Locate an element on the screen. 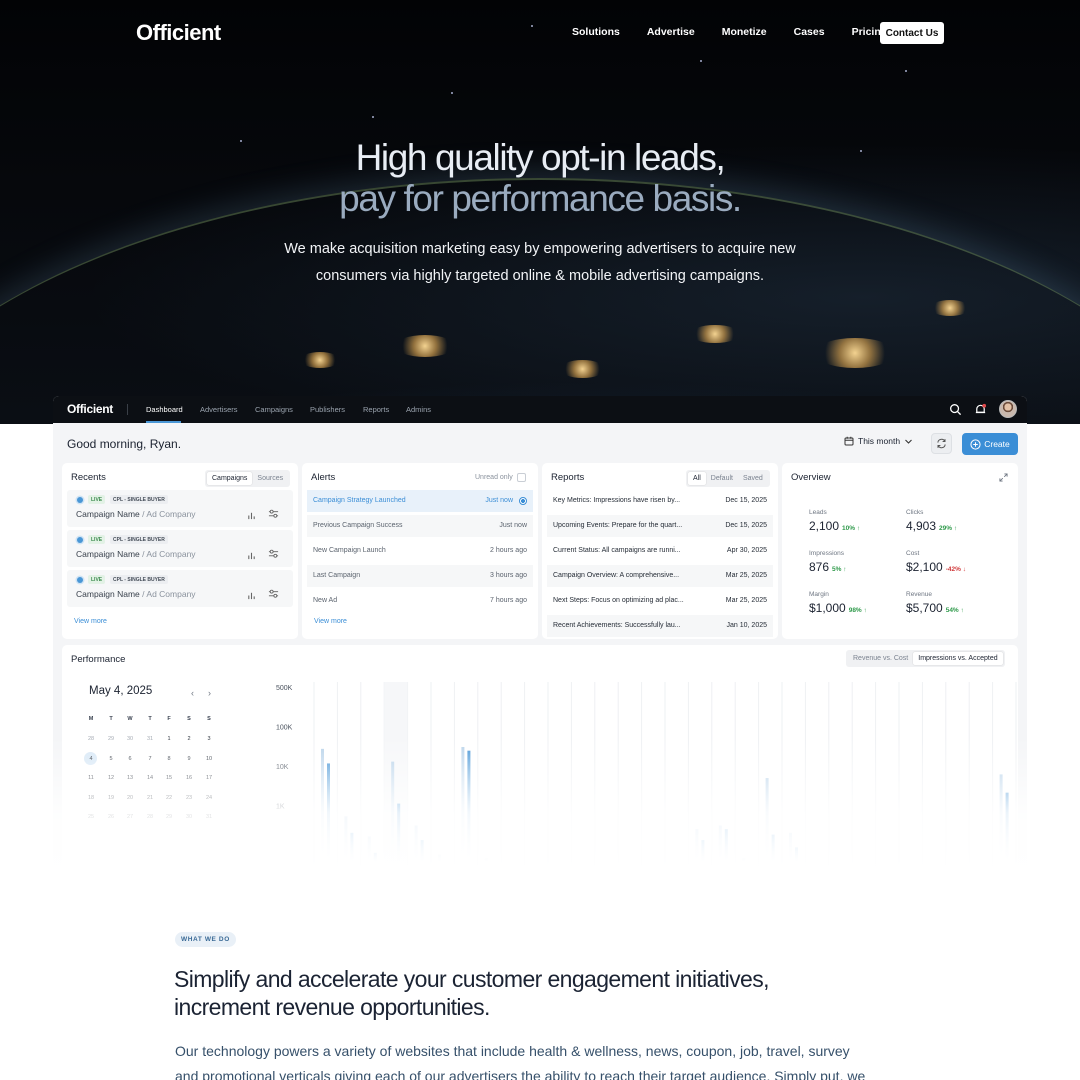 Image resolution: width=1080 pixels, height=1080 pixels. toggle-all: All is located at coordinates (697, 478).